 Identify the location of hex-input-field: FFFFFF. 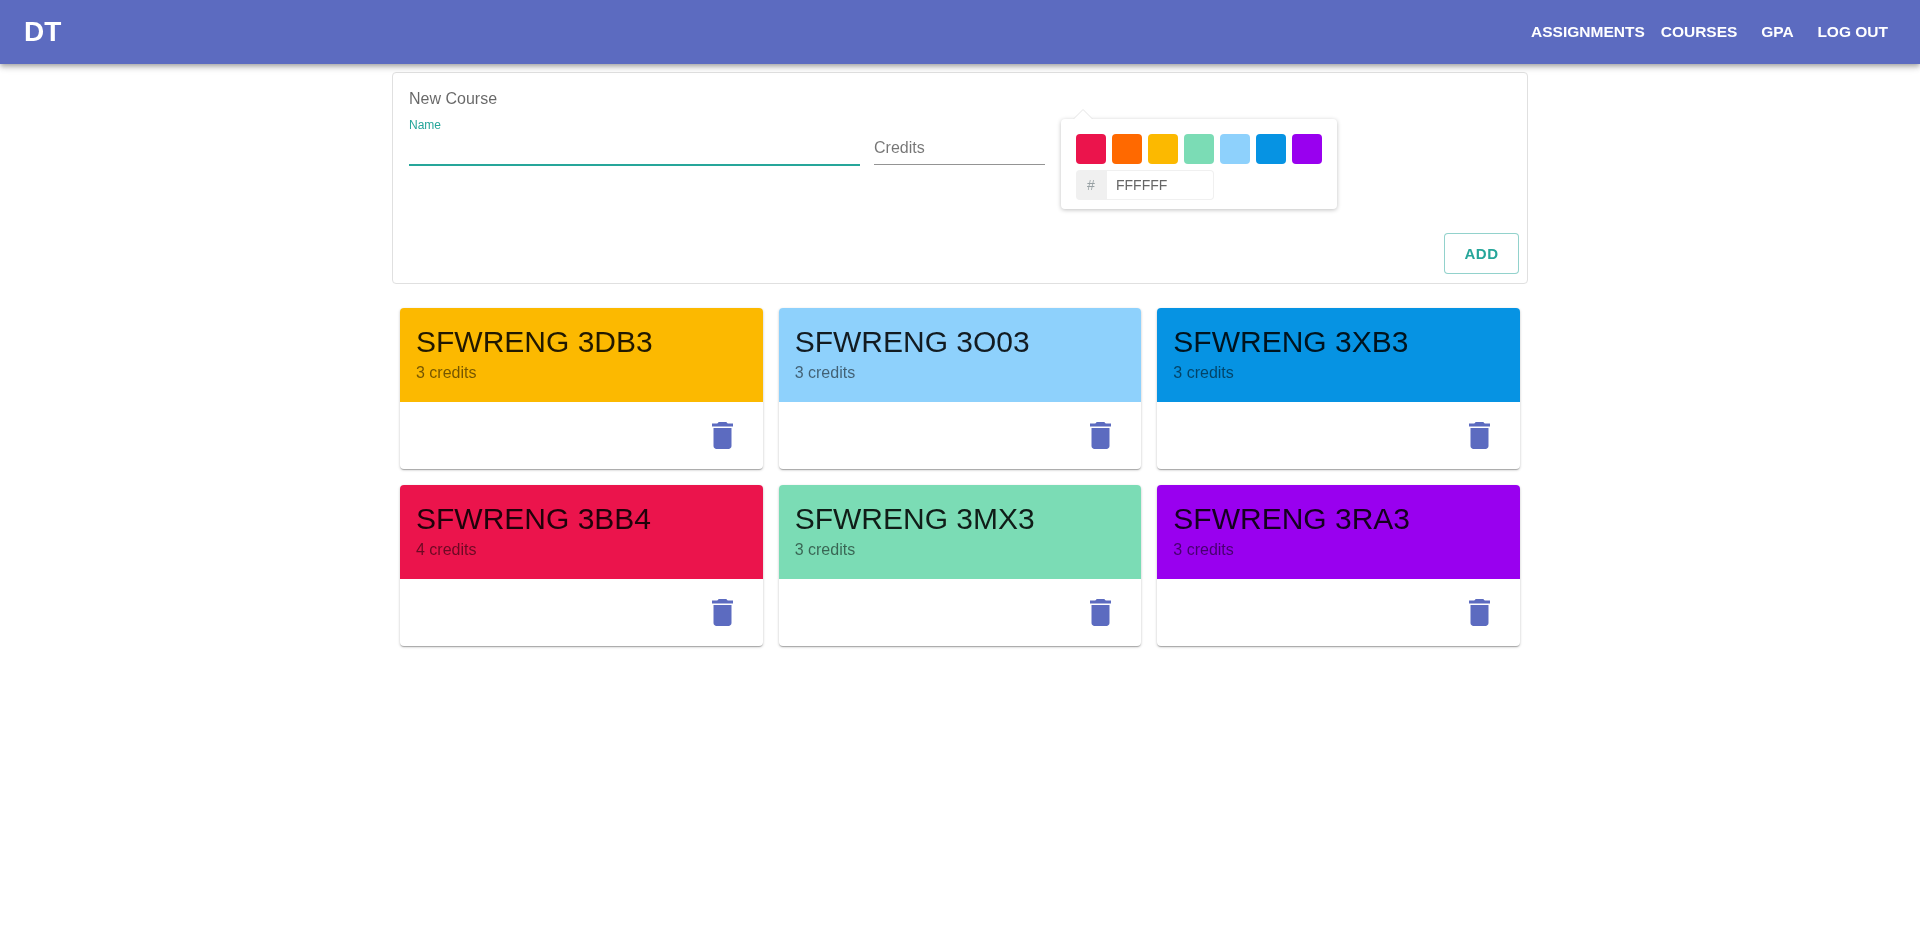
(1160, 185).